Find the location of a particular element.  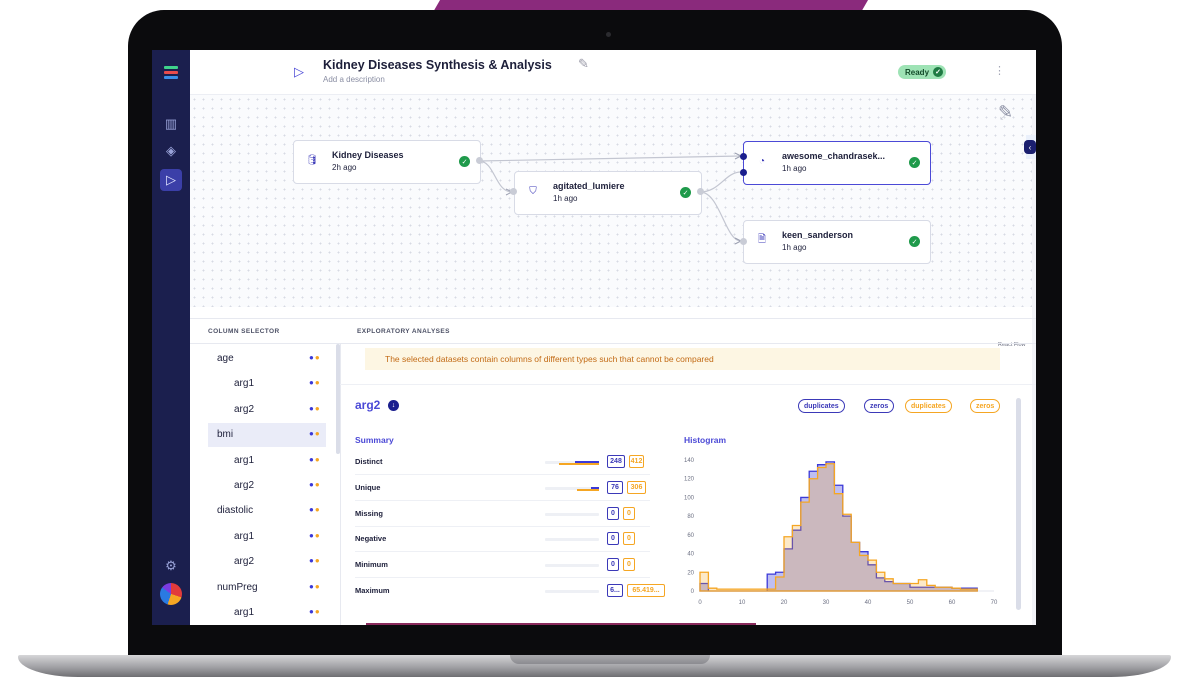

chip-duplicates-orange: duplicates is located at coordinates (928, 406).